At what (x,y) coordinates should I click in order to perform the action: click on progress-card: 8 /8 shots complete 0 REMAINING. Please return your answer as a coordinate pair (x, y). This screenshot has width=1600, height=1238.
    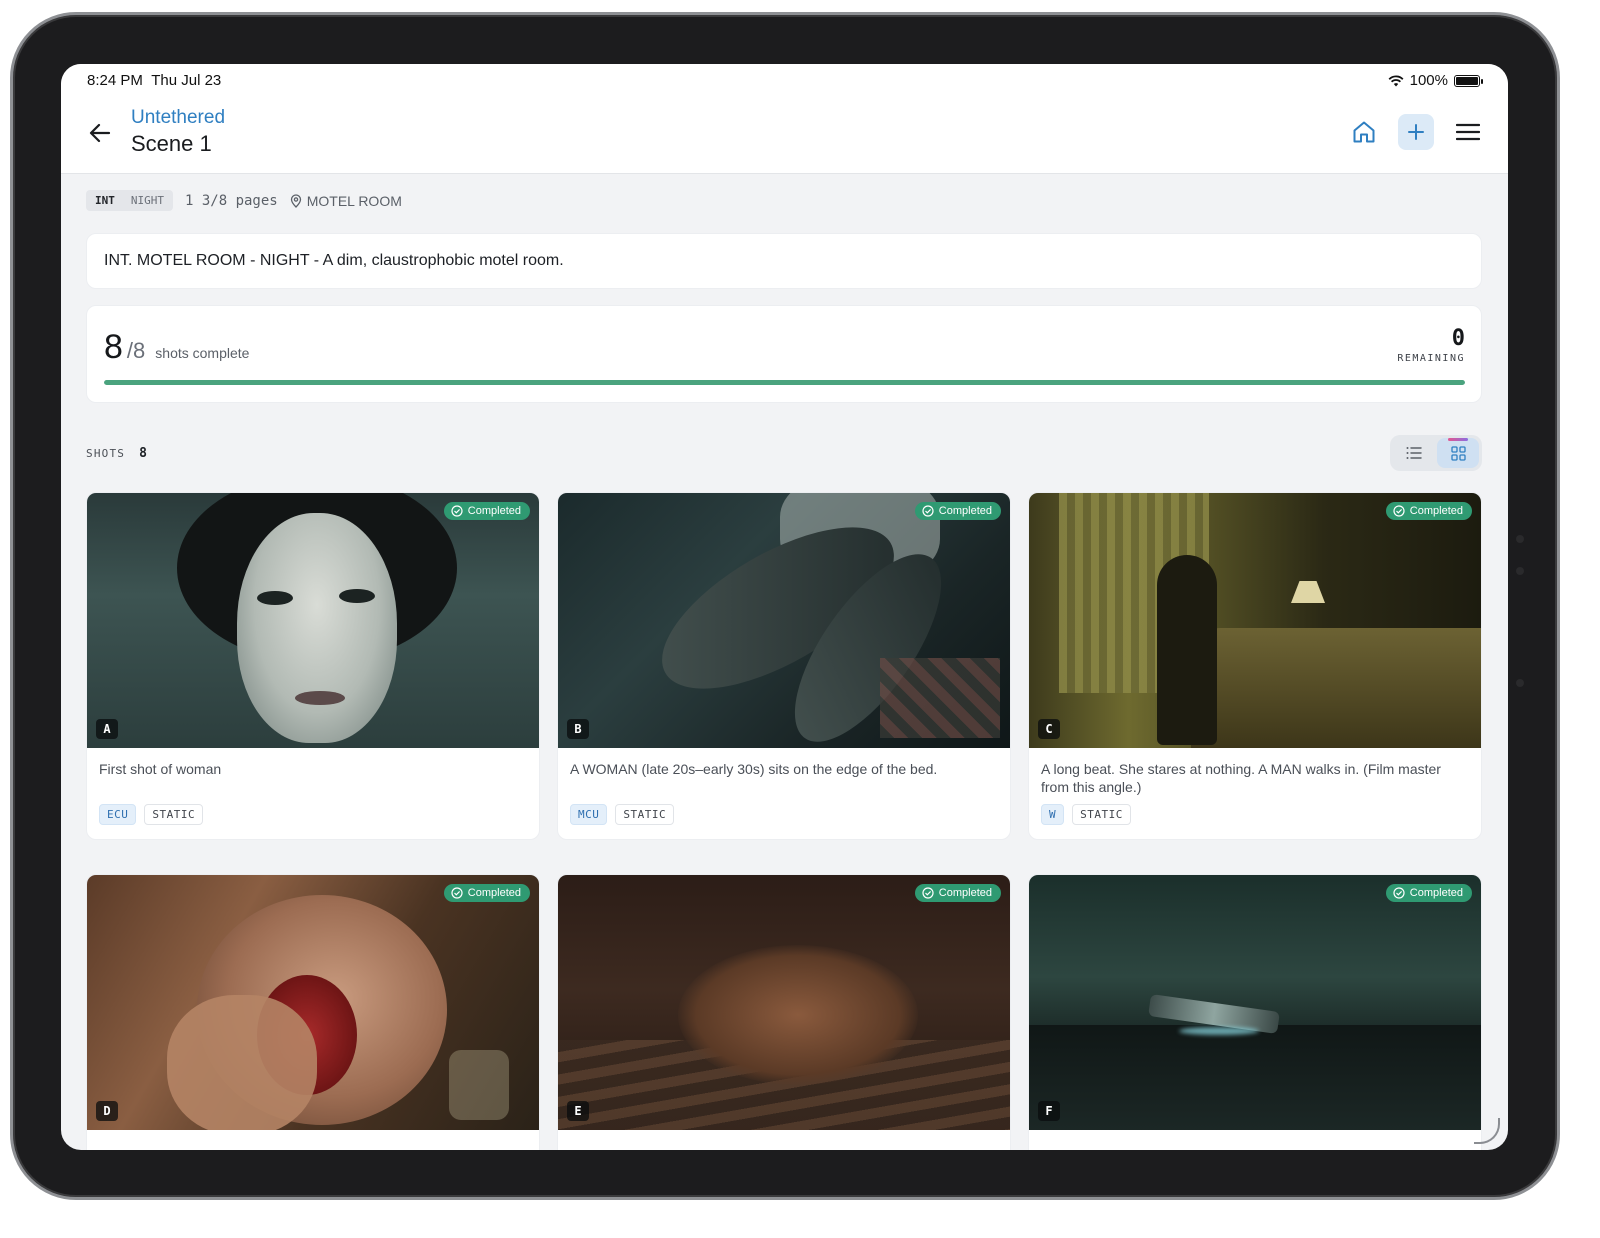
    Looking at the image, I should click on (784, 354).